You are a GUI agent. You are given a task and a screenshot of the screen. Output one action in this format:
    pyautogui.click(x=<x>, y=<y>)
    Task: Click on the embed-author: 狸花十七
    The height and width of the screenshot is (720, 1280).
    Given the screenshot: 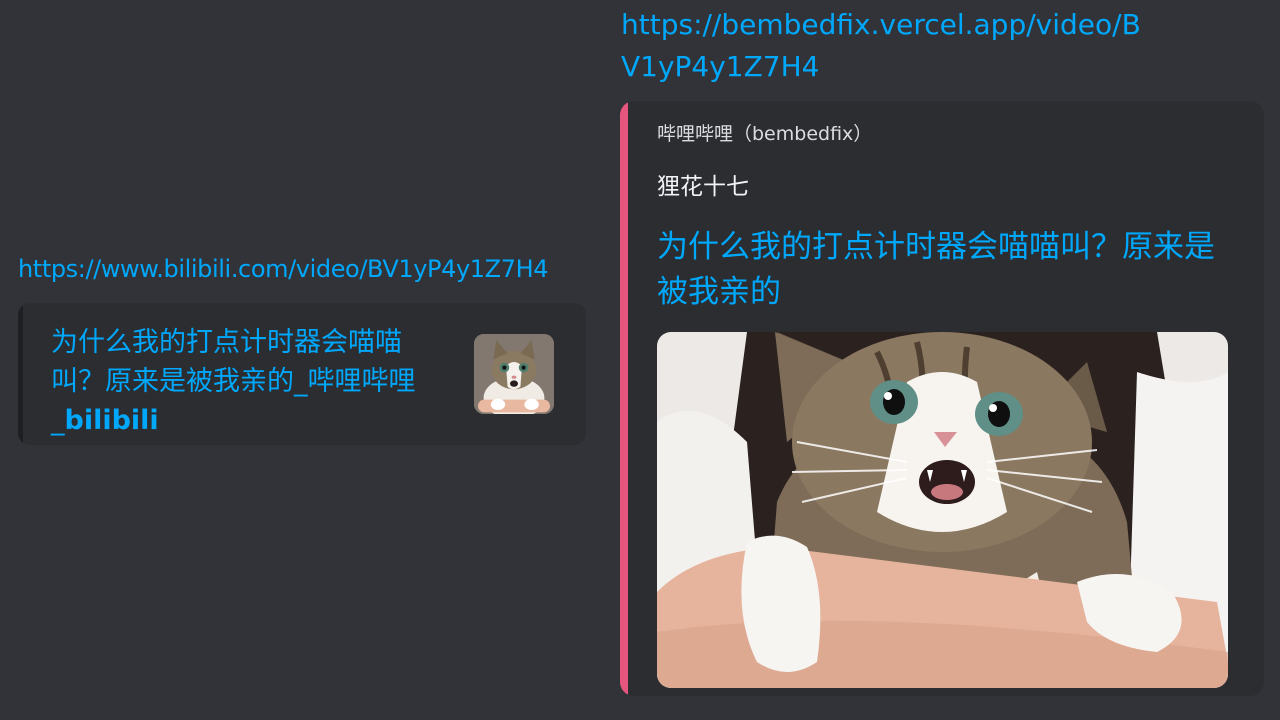 What is the action you would take?
    pyautogui.click(x=703, y=187)
    